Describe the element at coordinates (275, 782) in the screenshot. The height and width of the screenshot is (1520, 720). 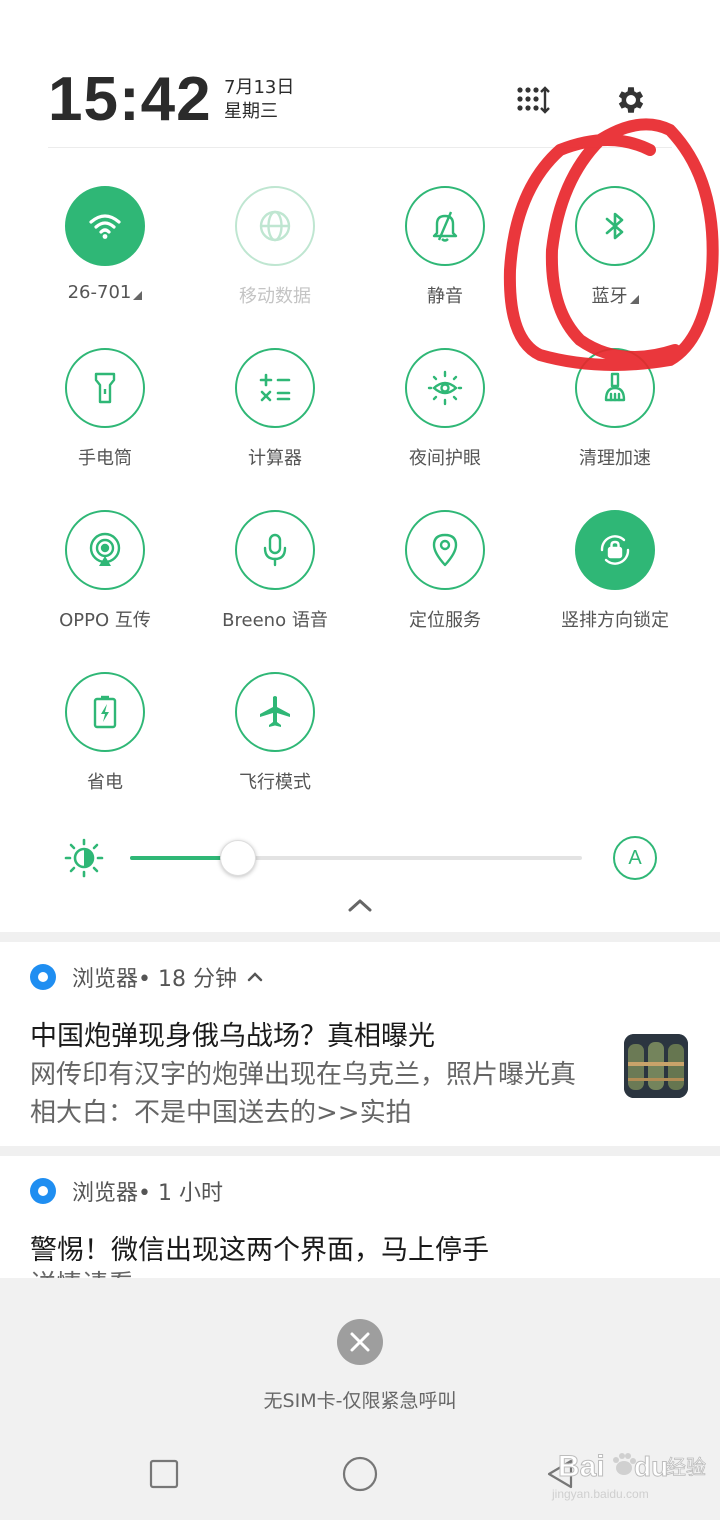
I see `tile-label: 飞行模式` at that location.